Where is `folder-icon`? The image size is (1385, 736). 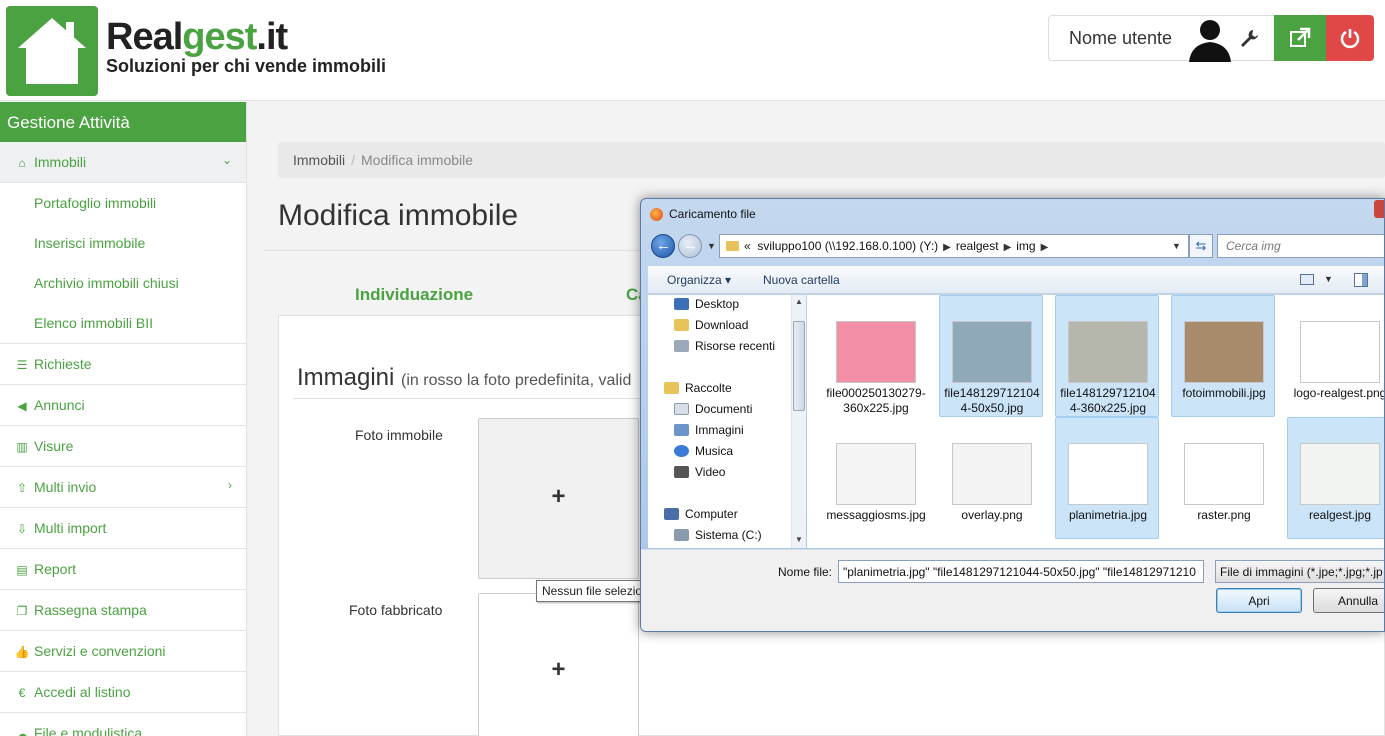 folder-icon is located at coordinates (732, 246).